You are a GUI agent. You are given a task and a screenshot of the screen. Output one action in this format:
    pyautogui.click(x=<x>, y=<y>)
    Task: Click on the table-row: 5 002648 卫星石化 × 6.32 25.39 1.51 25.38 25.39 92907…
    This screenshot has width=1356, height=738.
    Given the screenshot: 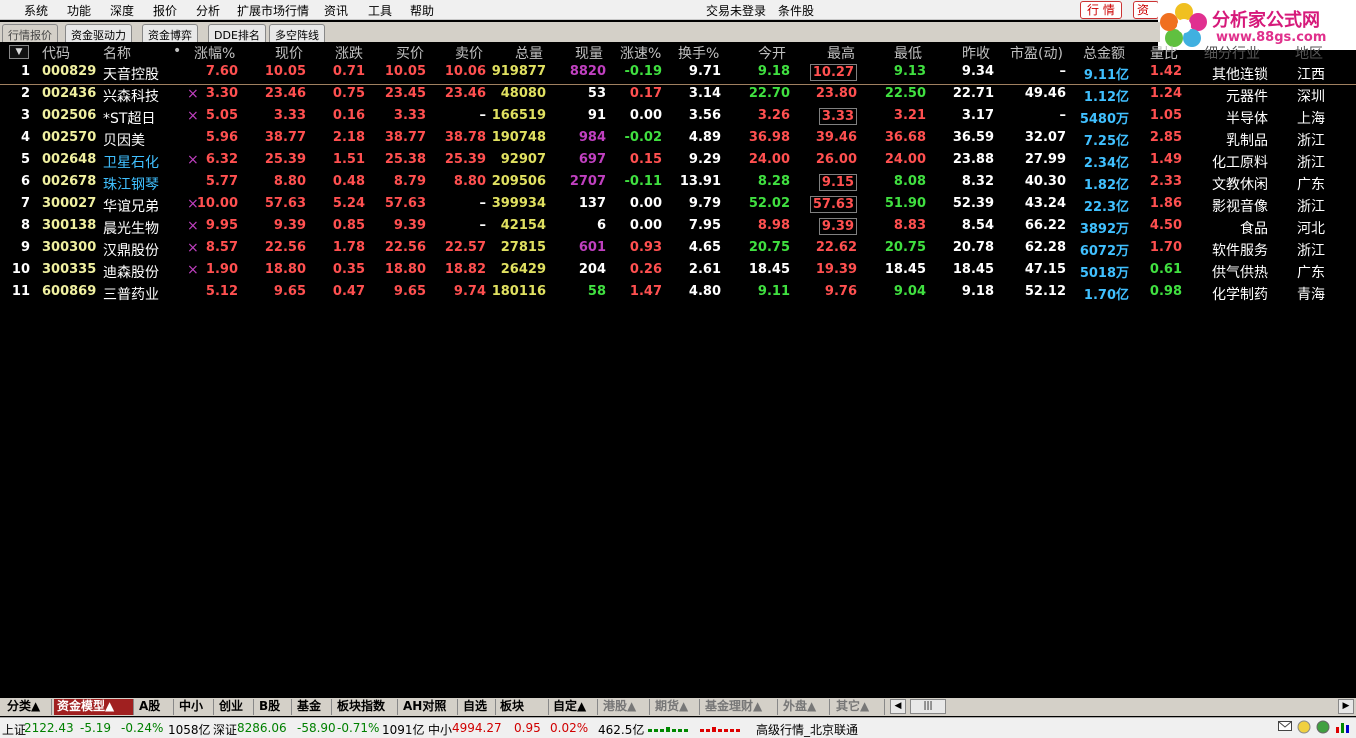 What is the action you would take?
    pyautogui.click(x=678, y=161)
    